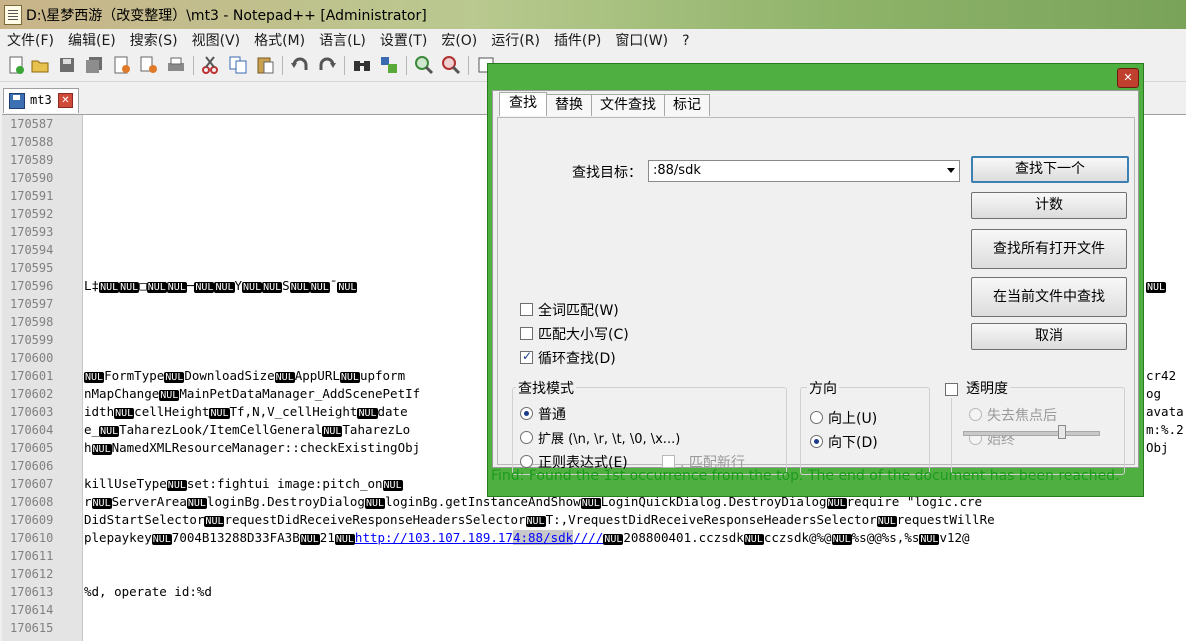  Describe the element at coordinates (122, 65) in the screenshot. I see `close-file-icon` at that location.